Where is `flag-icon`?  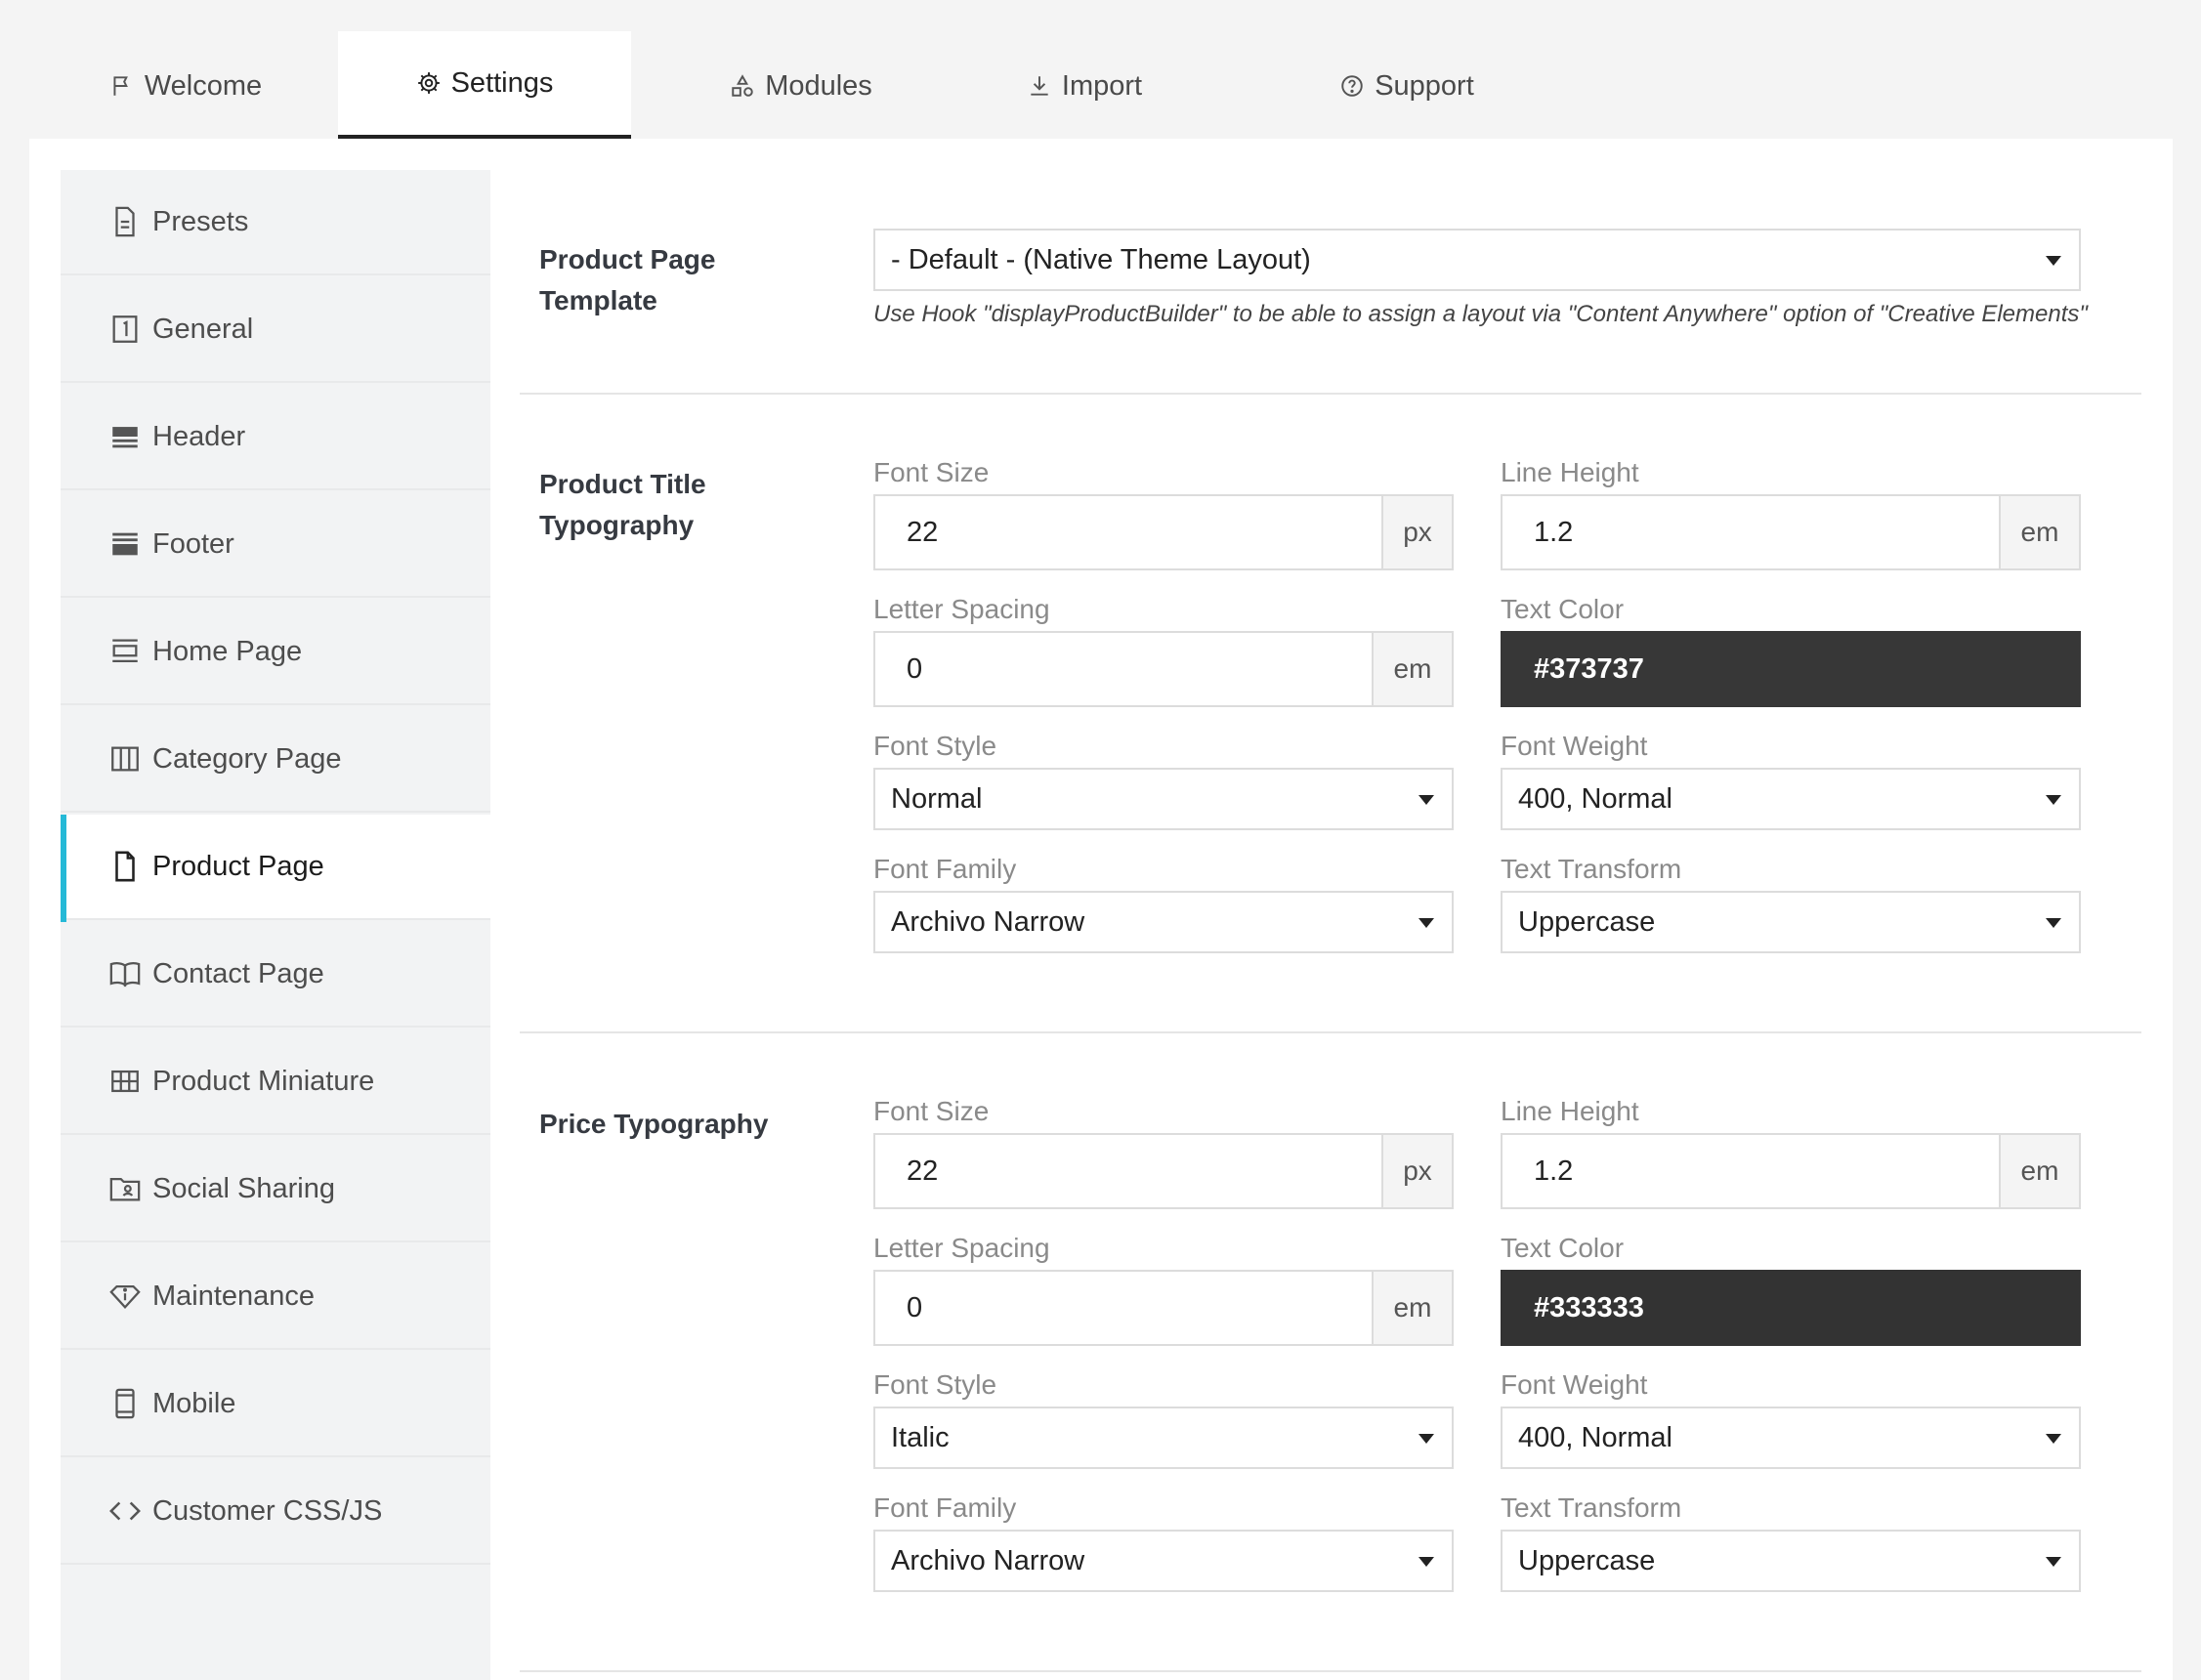
flag-icon is located at coordinates (121, 86).